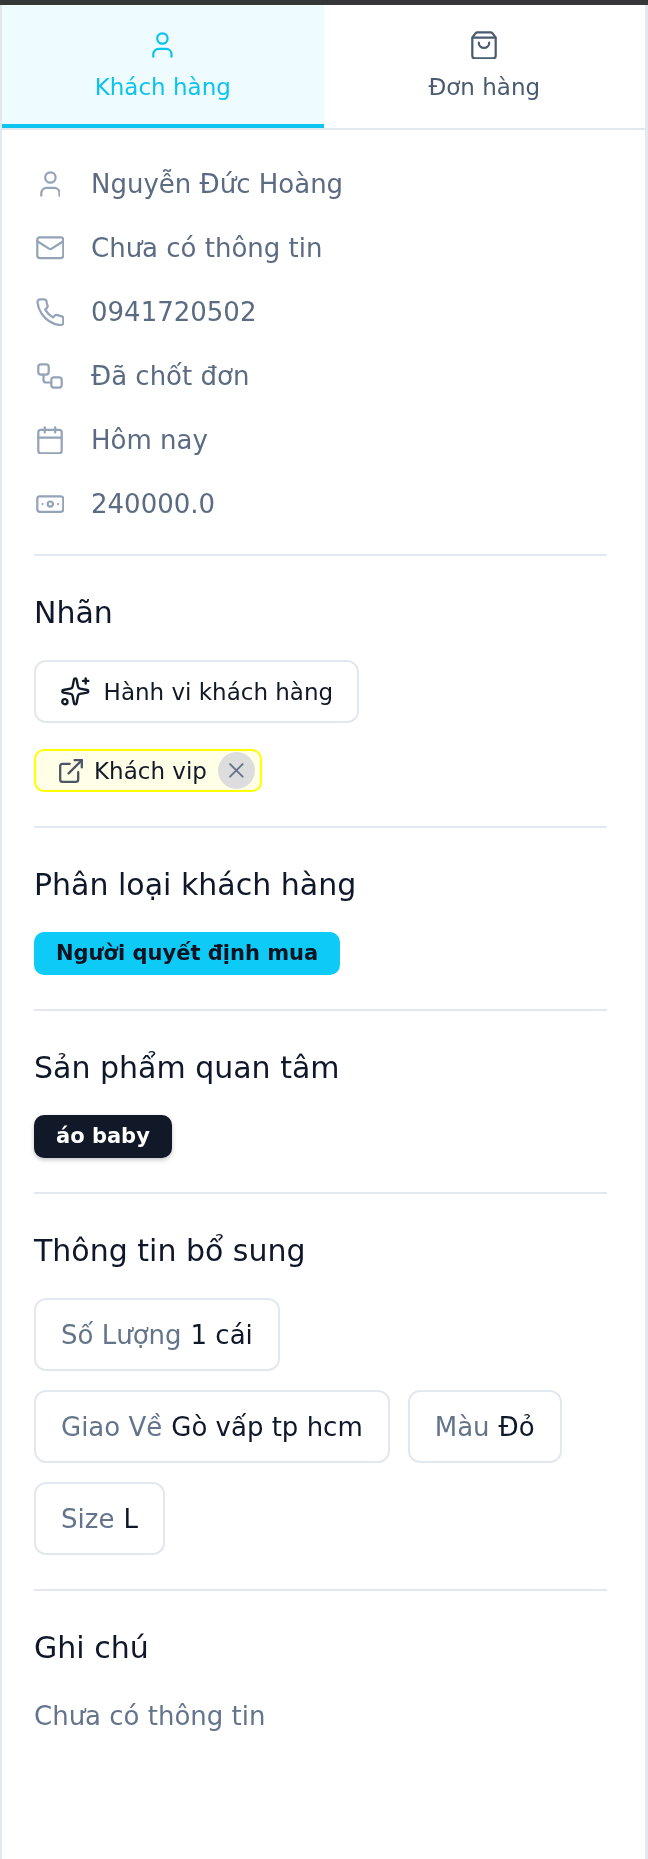 The width and height of the screenshot is (648, 1859). What do you see at coordinates (187, 953) in the screenshot?
I see `classification-badge: Người quyết định mua` at bounding box center [187, 953].